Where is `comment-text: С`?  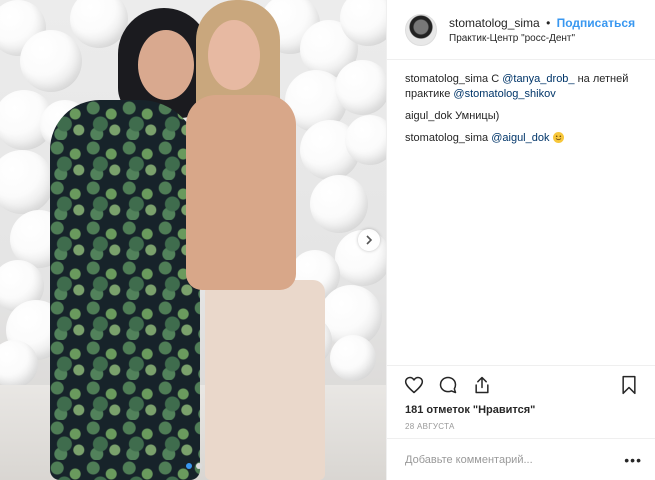
comment-text: С is located at coordinates (495, 79).